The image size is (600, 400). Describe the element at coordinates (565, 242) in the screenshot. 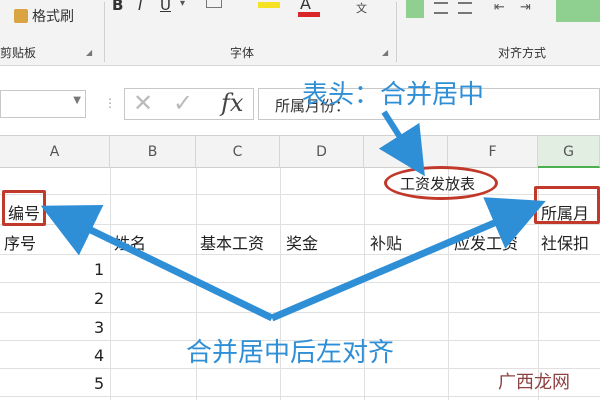

I see `header-cell-g: 社保扣` at that location.